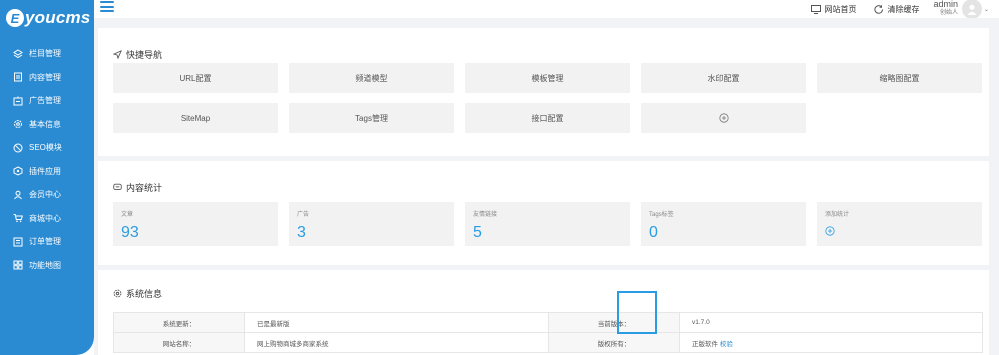  I want to click on sidebar-item-content: 内容管理, so click(47, 78).